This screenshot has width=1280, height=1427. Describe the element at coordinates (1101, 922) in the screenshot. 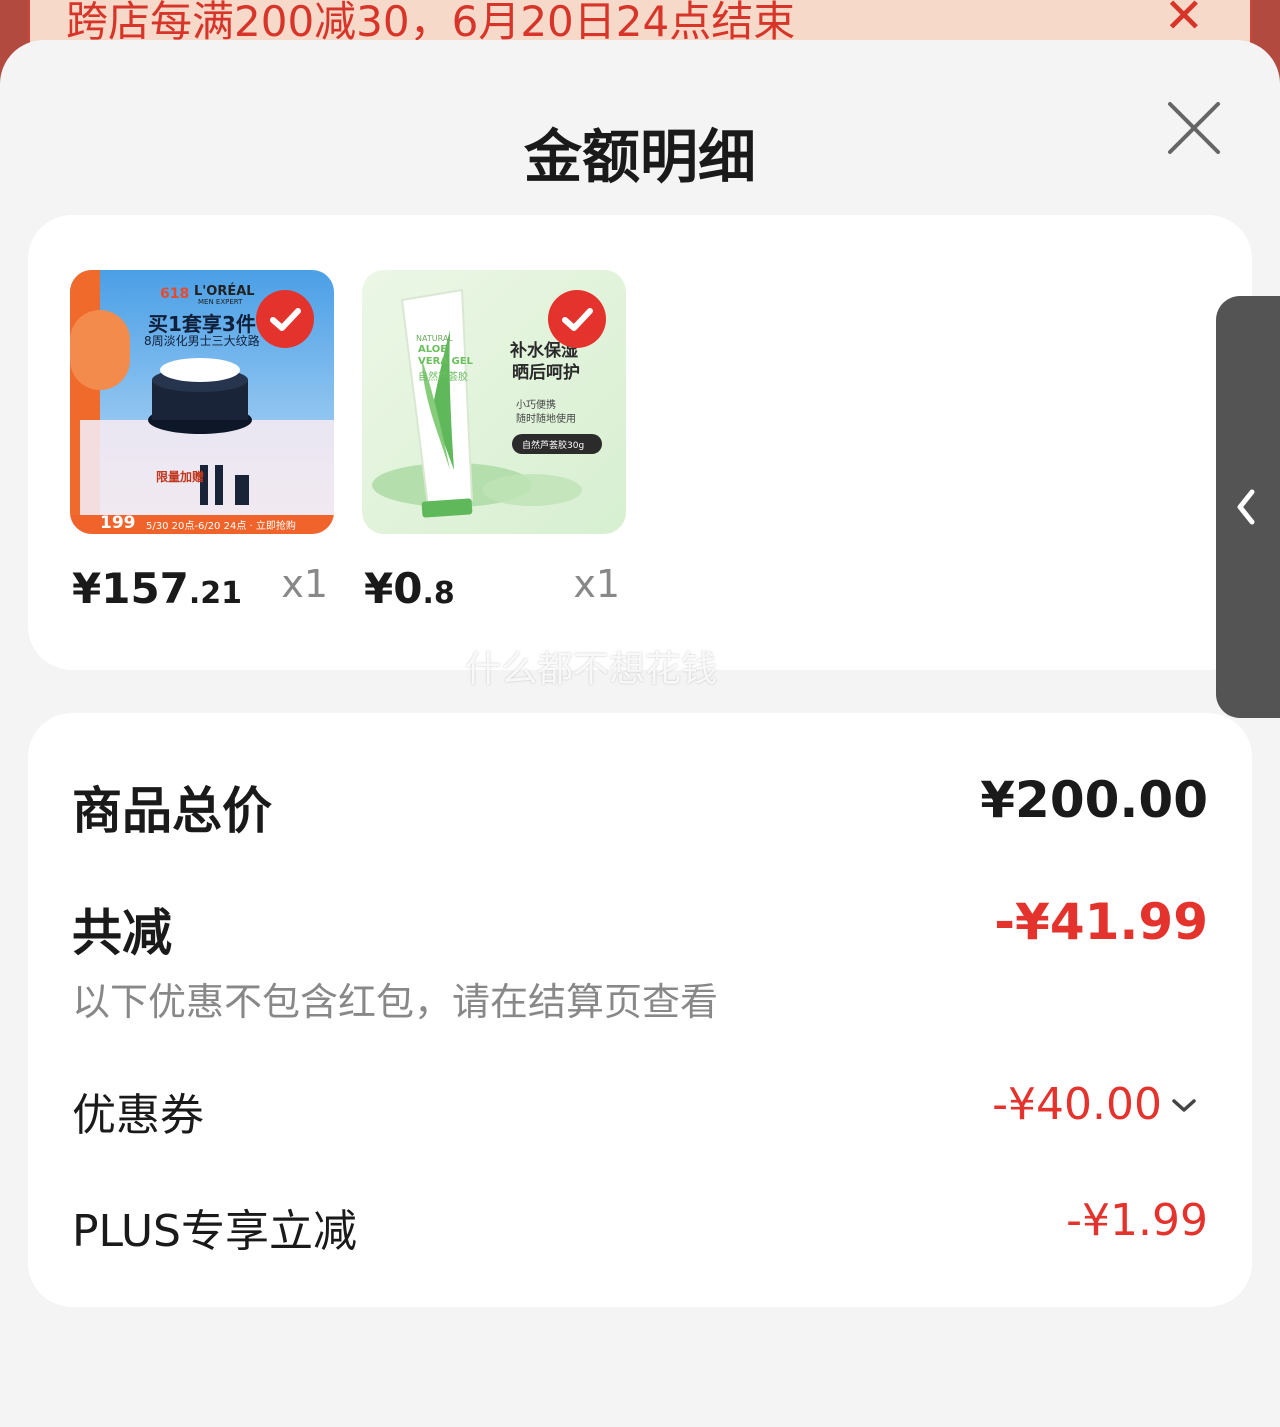

I see `total-discount-value: -¥41.99` at that location.